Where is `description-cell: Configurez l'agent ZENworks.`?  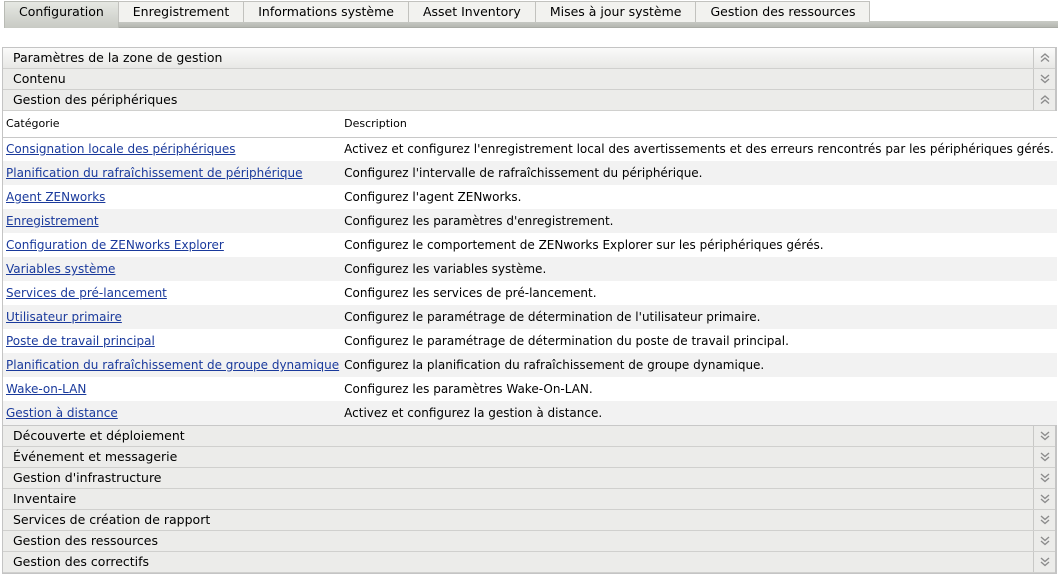
description-cell: Configurez l'agent ZENworks. is located at coordinates (699, 197).